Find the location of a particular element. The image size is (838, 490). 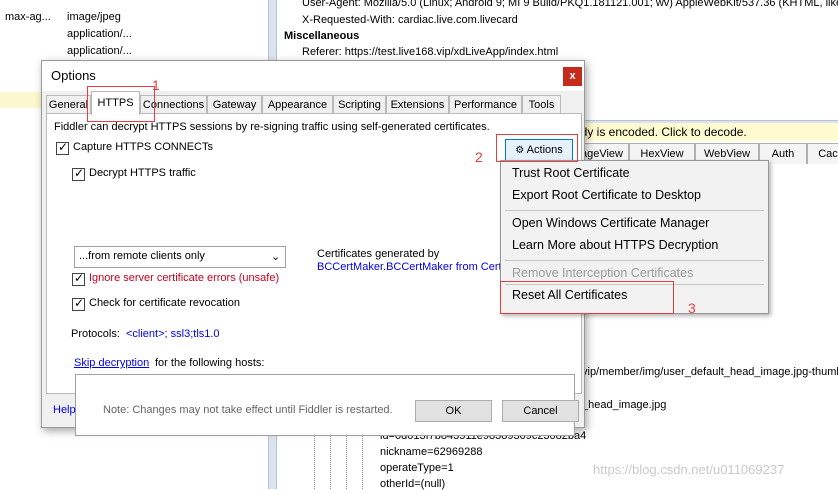

capture-connects-label: Capture HTTPS CONNECTs is located at coordinates (143, 147).